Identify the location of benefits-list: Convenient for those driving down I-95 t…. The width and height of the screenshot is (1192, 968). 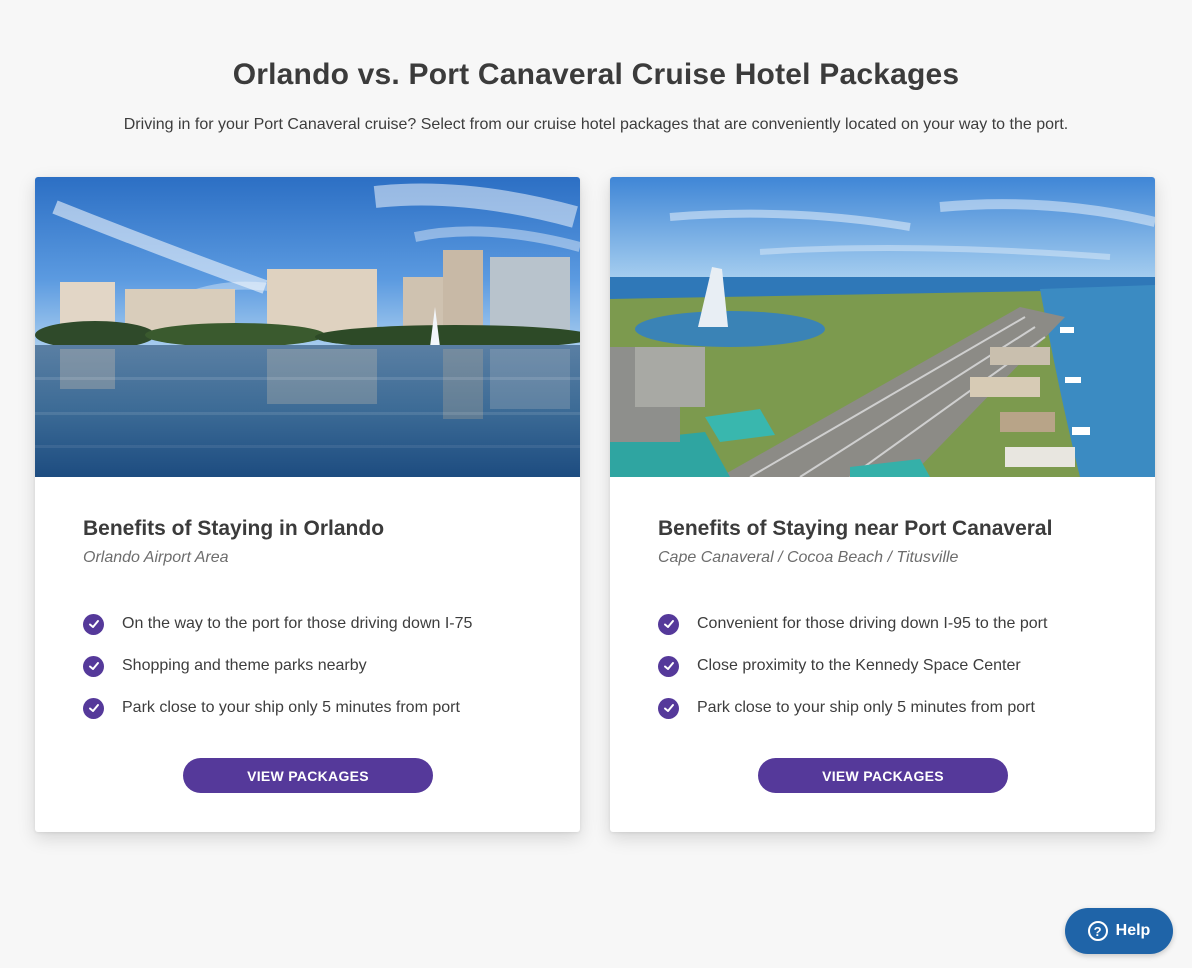
(852, 666).